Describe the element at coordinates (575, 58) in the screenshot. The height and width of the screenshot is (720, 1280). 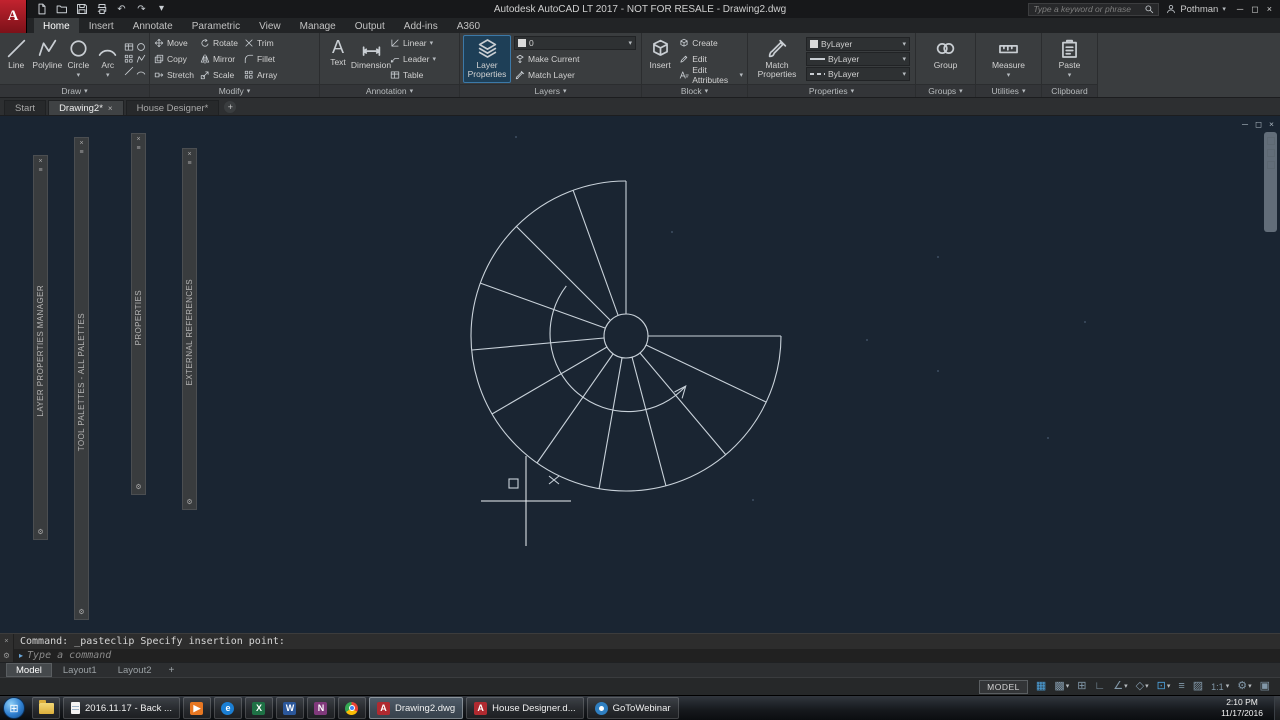
I see `make-current-button: Make Current` at that location.